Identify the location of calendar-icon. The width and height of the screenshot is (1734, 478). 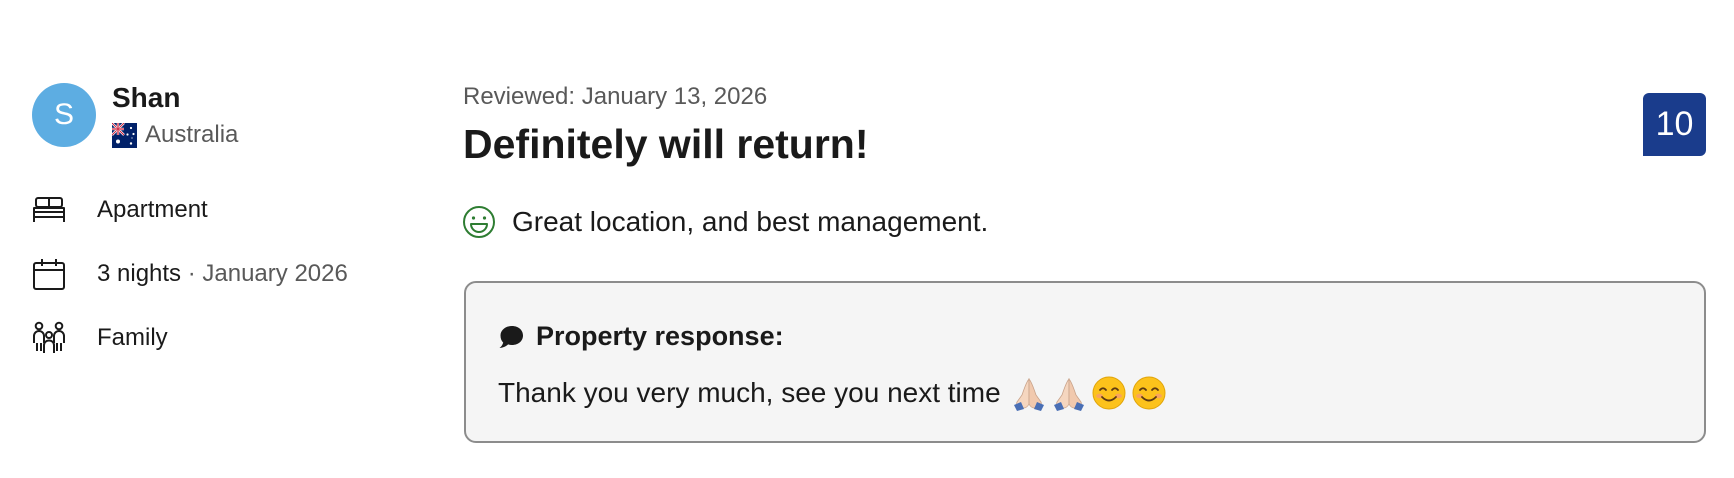
(49, 274).